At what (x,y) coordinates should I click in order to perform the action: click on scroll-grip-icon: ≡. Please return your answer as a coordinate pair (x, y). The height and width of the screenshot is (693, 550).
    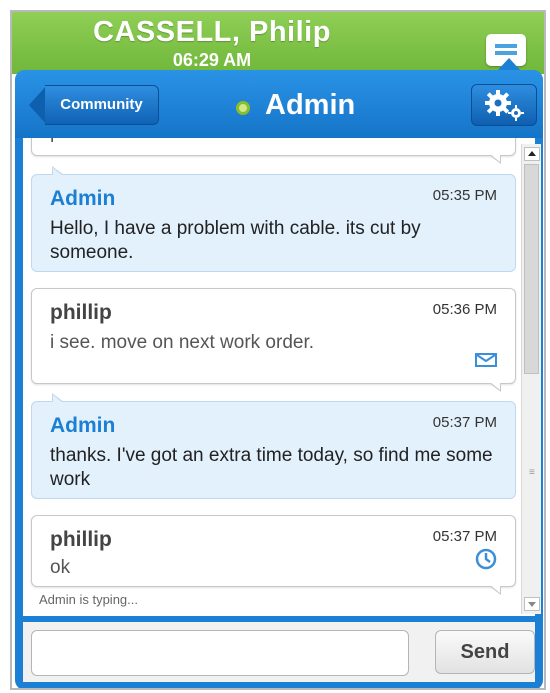
    Looking at the image, I should click on (532, 472).